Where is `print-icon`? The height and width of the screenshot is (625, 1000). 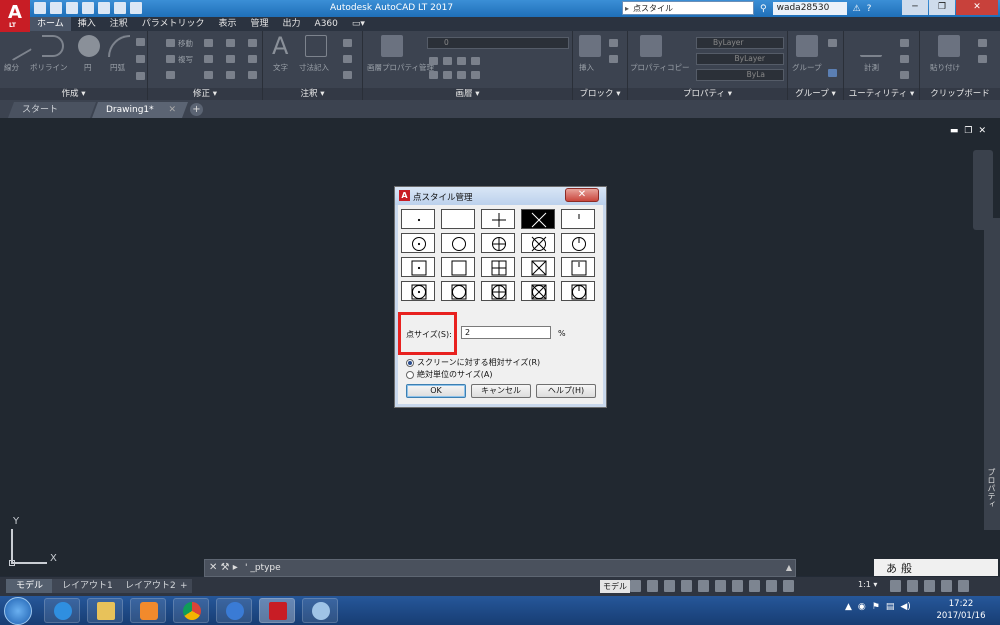
print-icon is located at coordinates (104, 8).